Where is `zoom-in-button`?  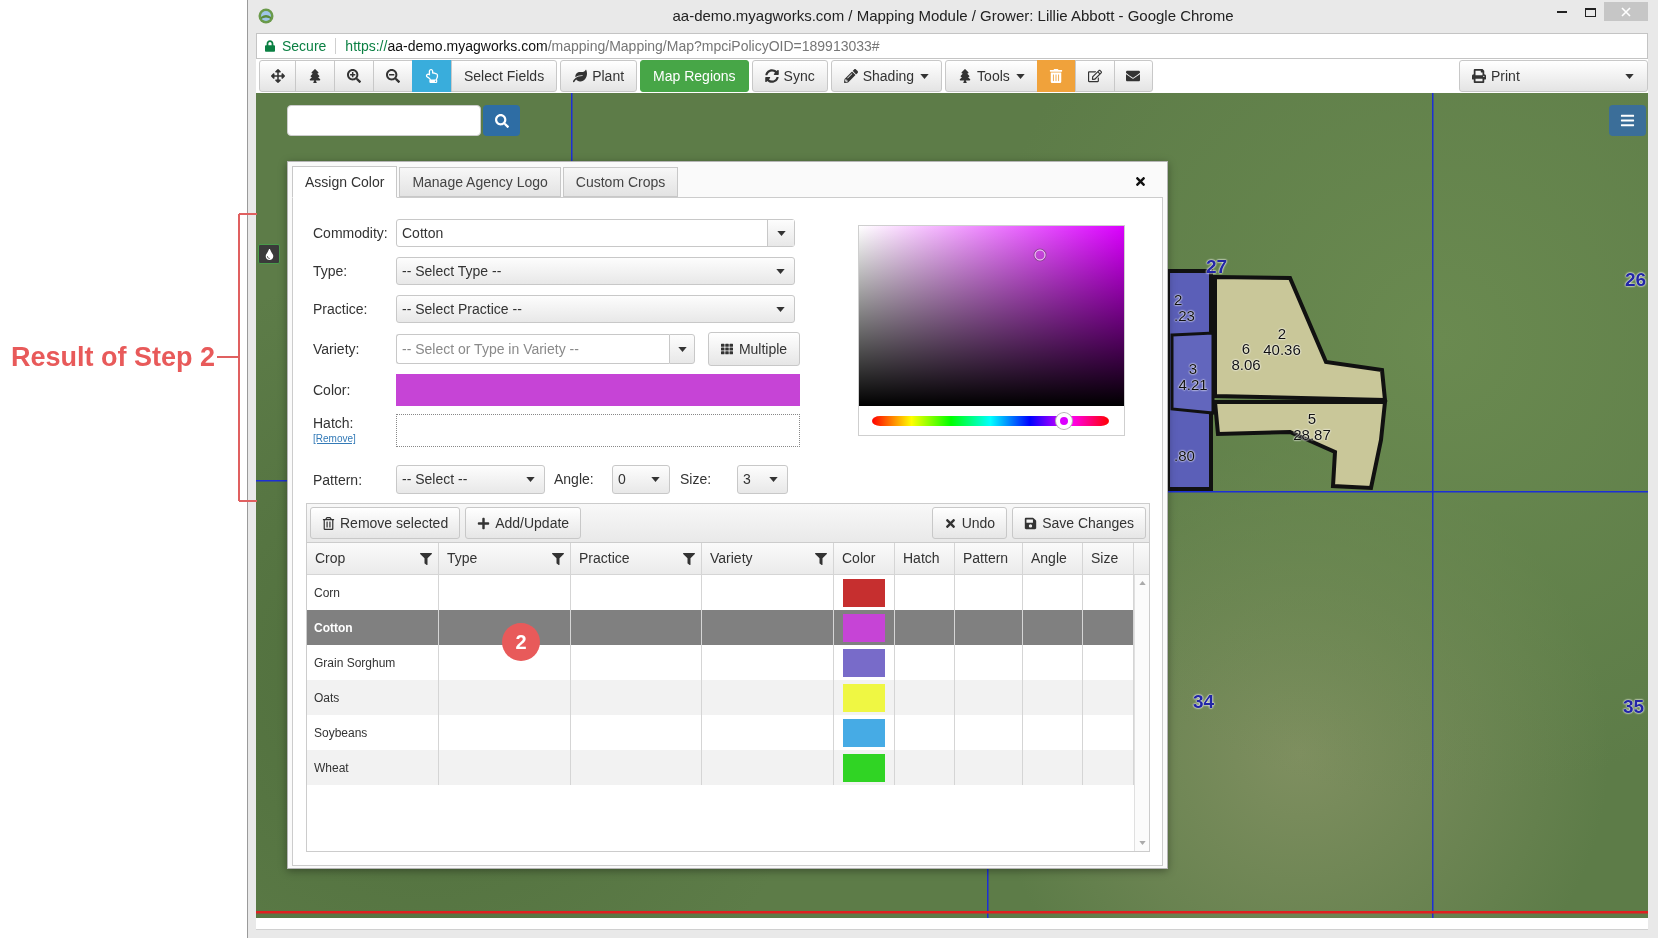 zoom-in-button is located at coordinates (354, 76).